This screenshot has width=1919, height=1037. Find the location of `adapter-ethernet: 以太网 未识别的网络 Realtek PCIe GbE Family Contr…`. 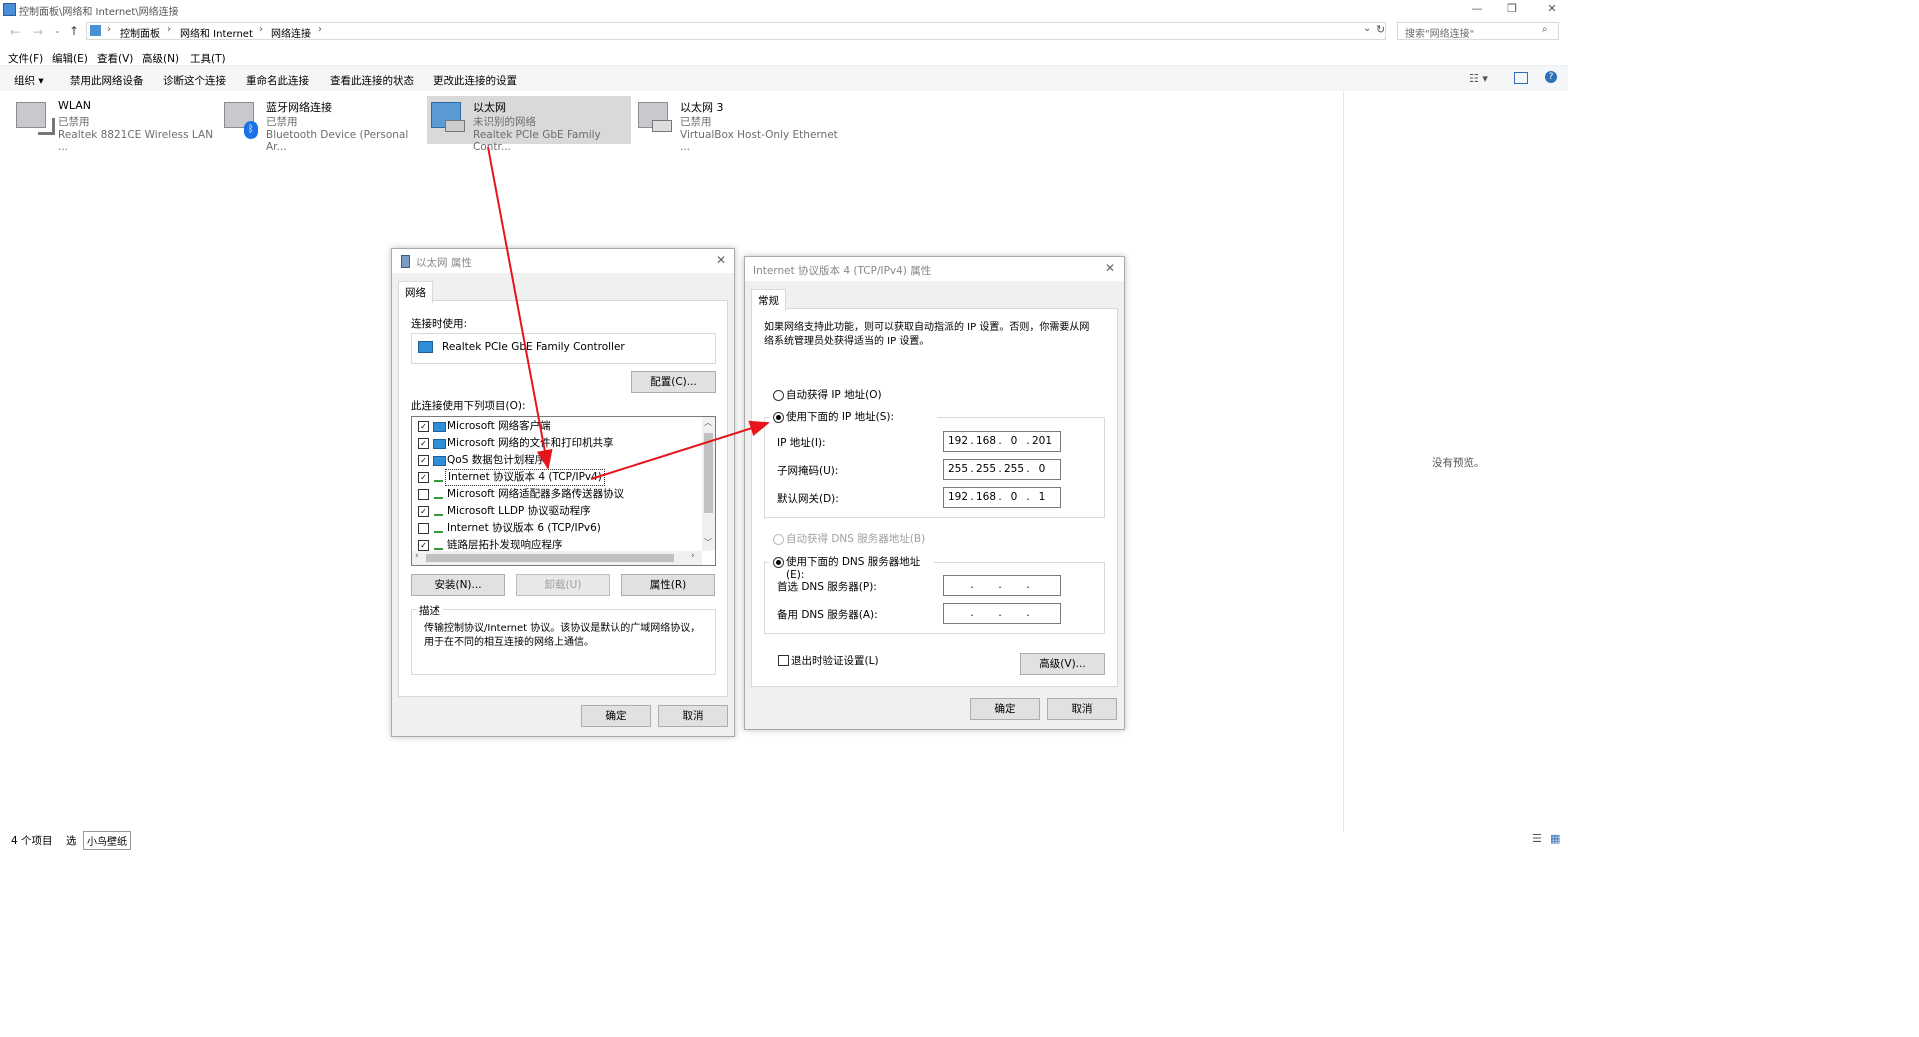

adapter-ethernet: 以太网 未识别的网络 Realtek PCIe GbE Family Contr… is located at coordinates (529, 124).